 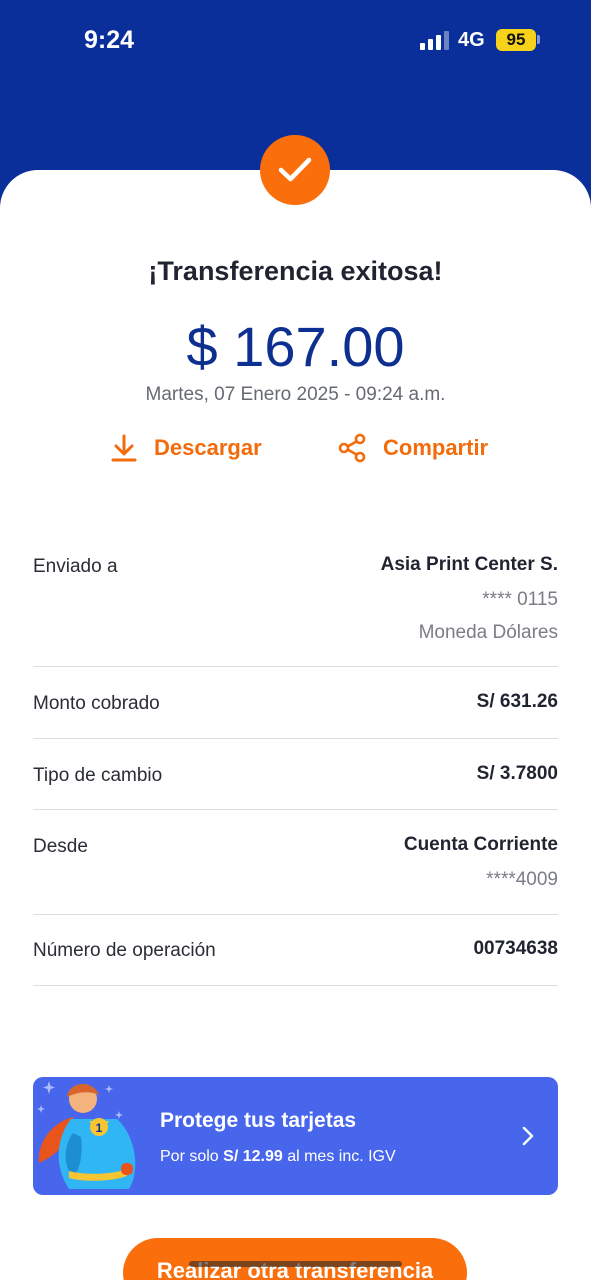 I want to click on from-label: Desde, so click(x=60, y=846).